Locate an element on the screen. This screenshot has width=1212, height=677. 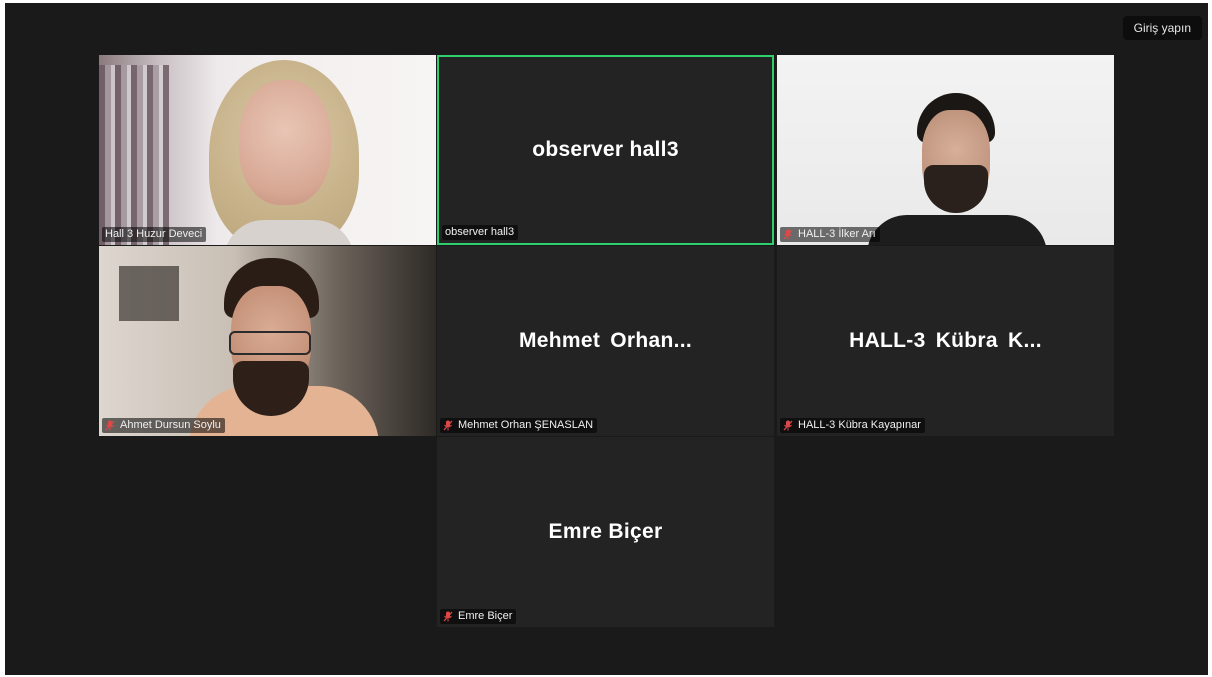
participant-name-label: observer hall3 is located at coordinates (480, 232).